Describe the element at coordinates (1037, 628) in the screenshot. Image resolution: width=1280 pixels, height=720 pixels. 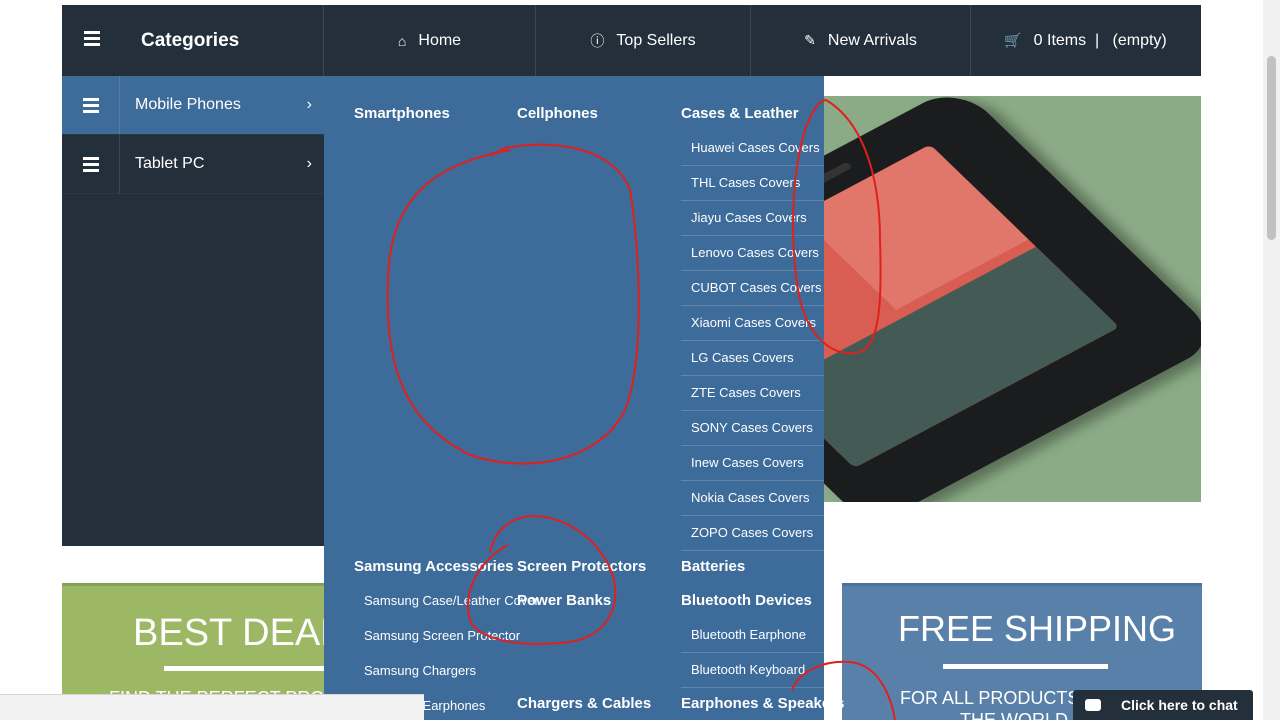
I see `banner-title: FREE SHIPPING` at that location.